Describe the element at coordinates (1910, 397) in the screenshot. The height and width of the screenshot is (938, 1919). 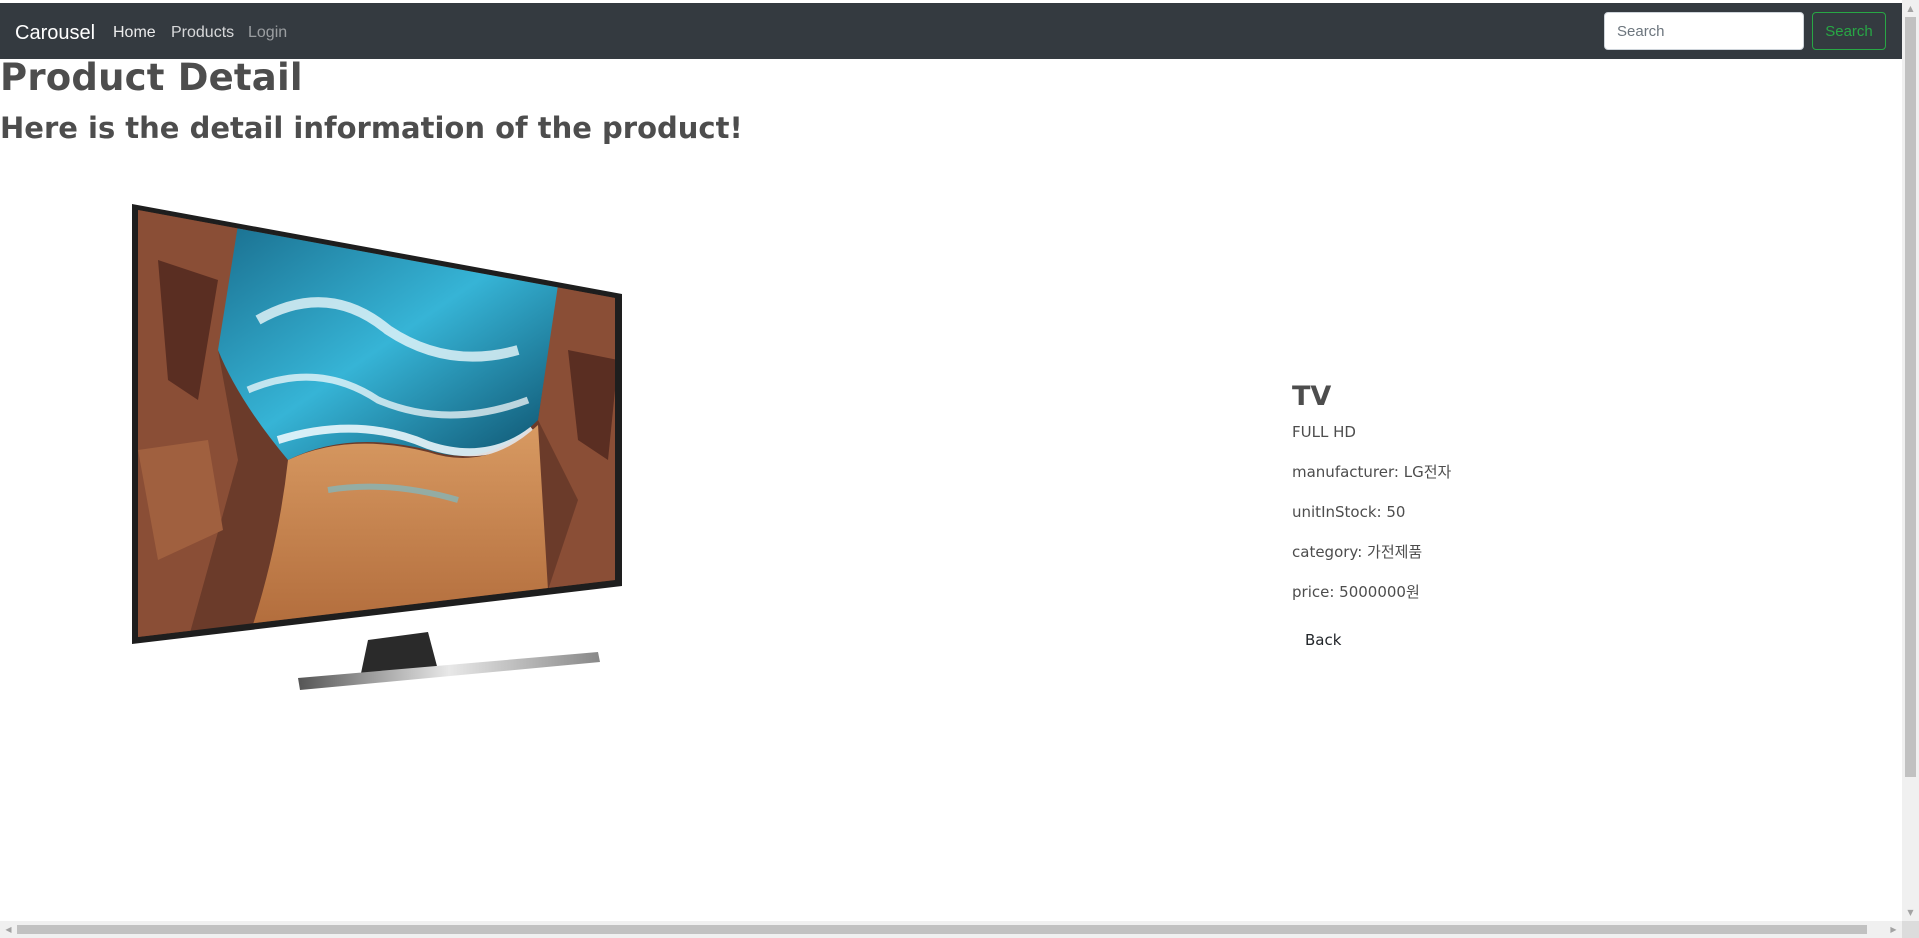
I see `vertical-scroll-thumb` at that location.